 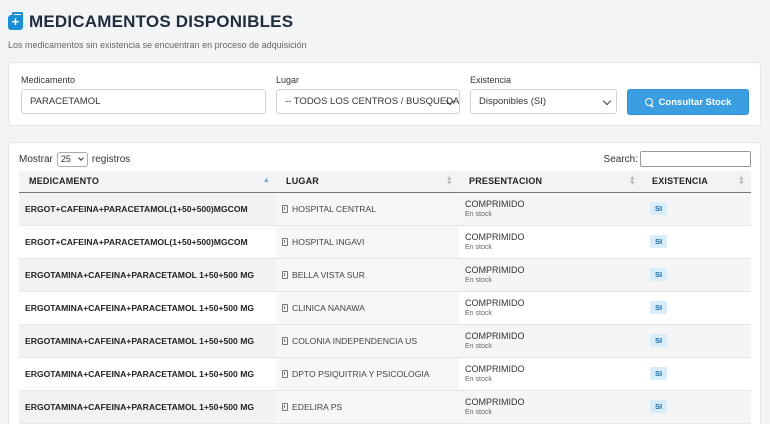 What do you see at coordinates (367, 275) in the screenshot?
I see `cell-lugar: BELLA VISTA SUR` at bounding box center [367, 275].